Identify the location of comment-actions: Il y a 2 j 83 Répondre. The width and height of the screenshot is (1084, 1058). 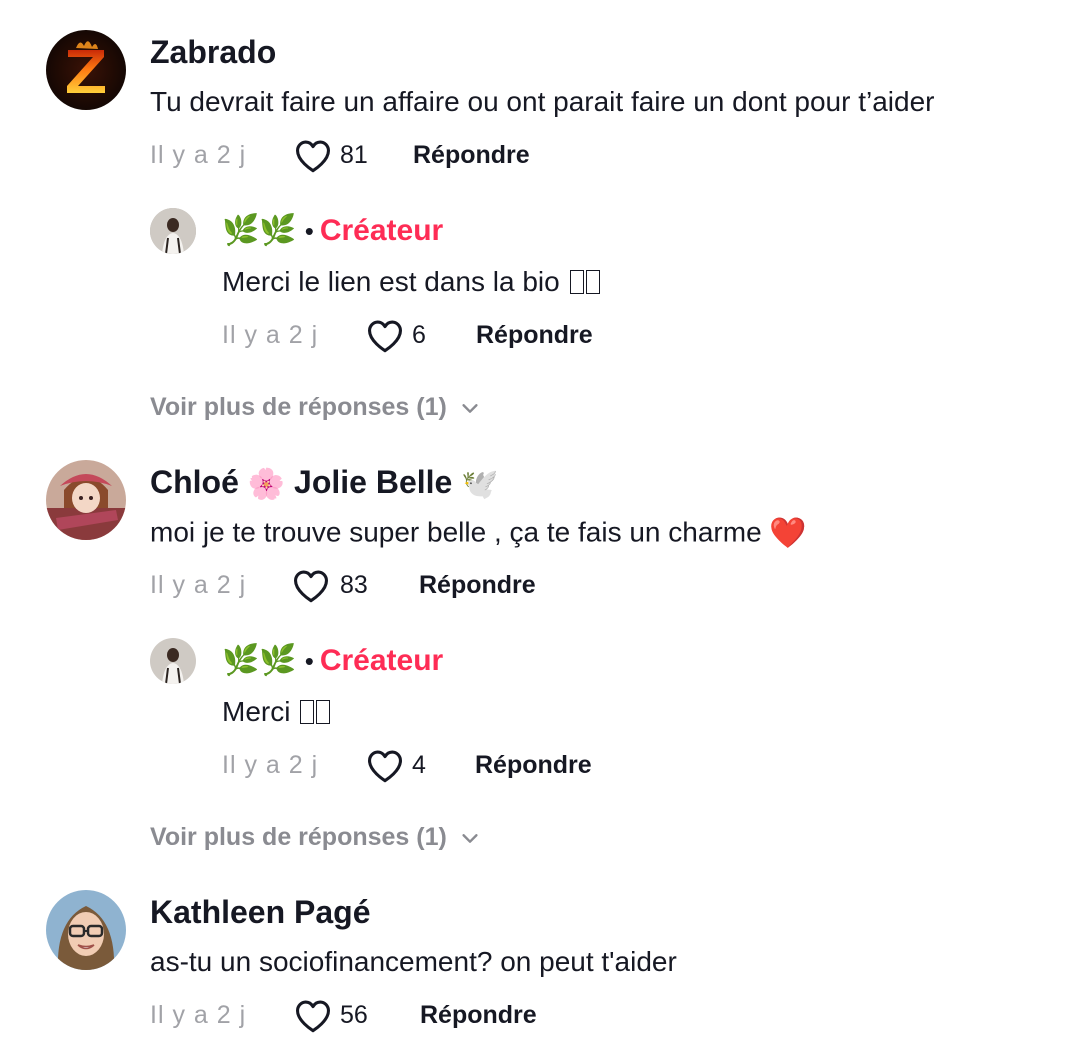
(450, 585).